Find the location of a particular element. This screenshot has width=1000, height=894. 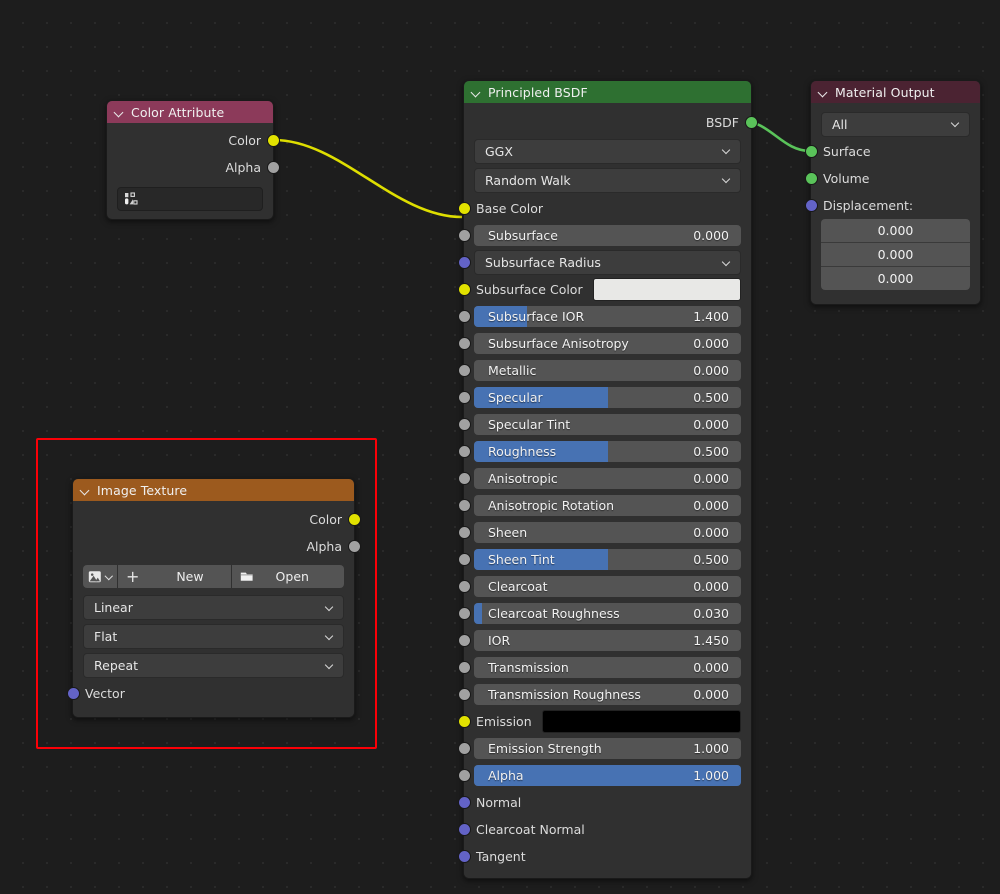

extension-dropdown: Repeat is located at coordinates (213, 665).